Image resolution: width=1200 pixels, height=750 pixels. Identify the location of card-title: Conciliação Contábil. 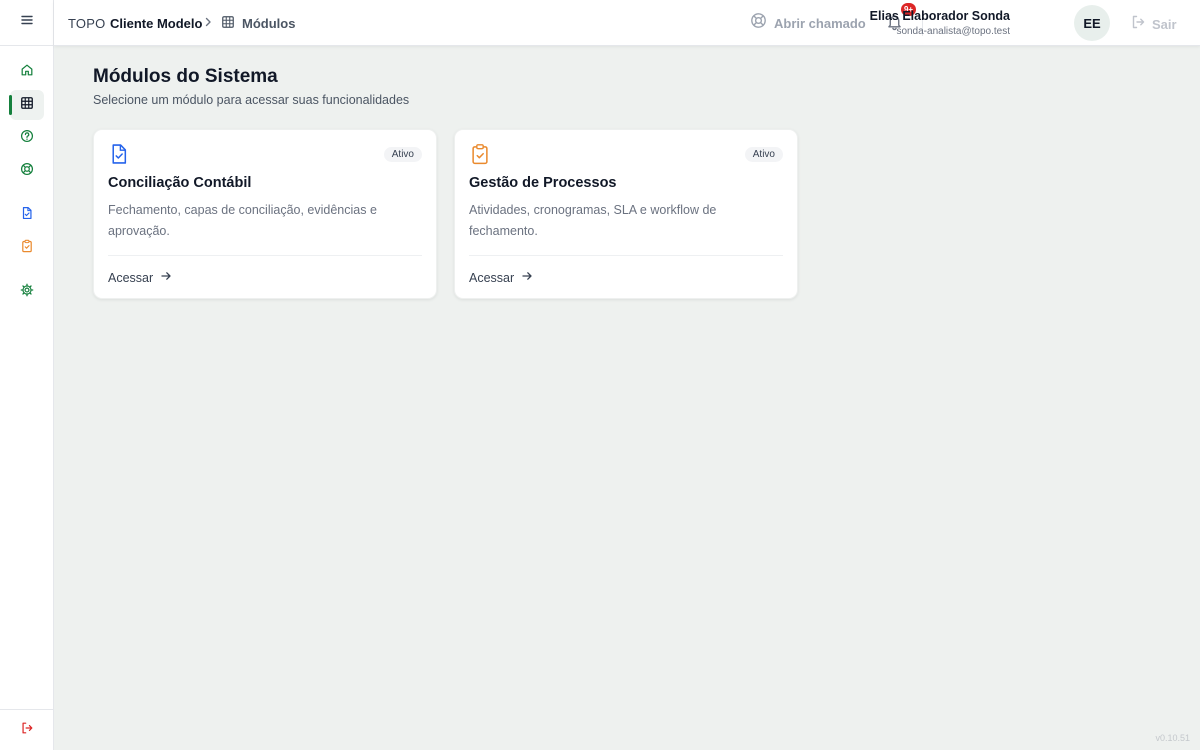
(180, 183).